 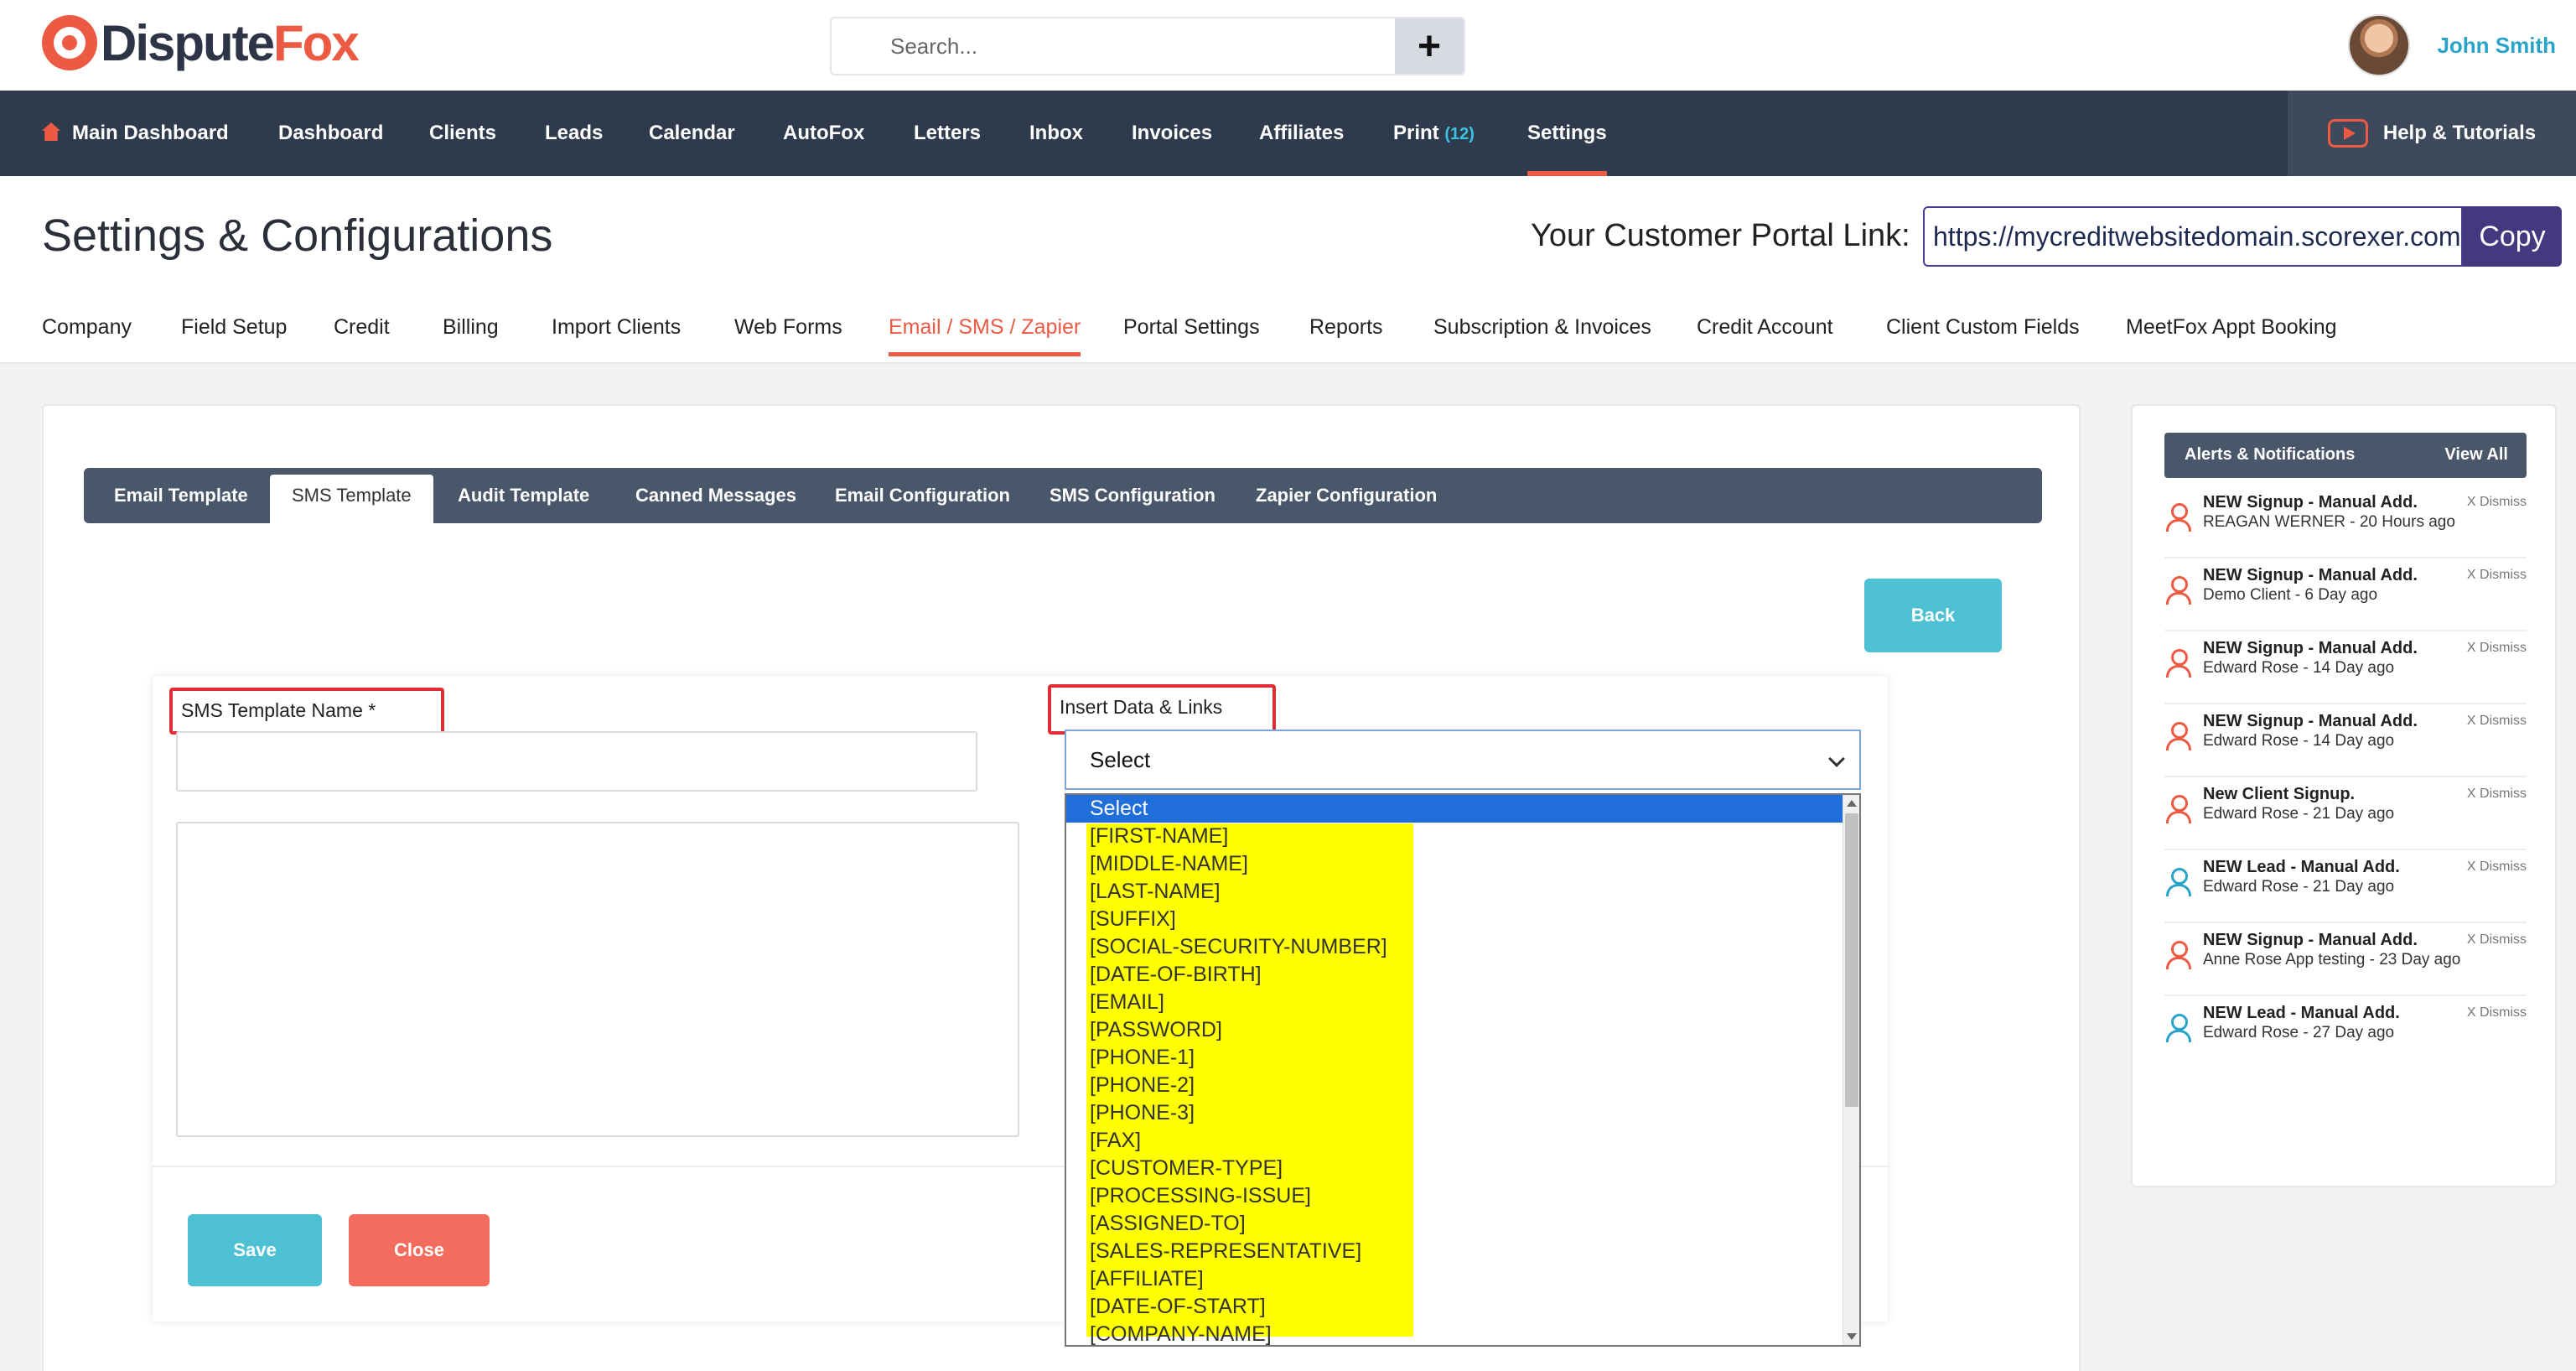 What do you see at coordinates (1456, 1058) in the screenshot?
I see `dropdown-option: [PHONE-1]` at bounding box center [1456, 1058].